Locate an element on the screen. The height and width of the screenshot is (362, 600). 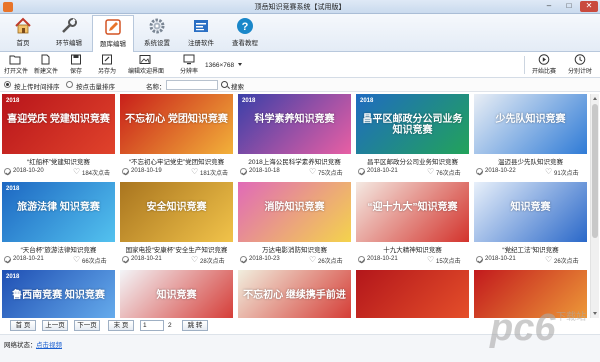
sort-clicks-radio is located at coordinates (69, 84).